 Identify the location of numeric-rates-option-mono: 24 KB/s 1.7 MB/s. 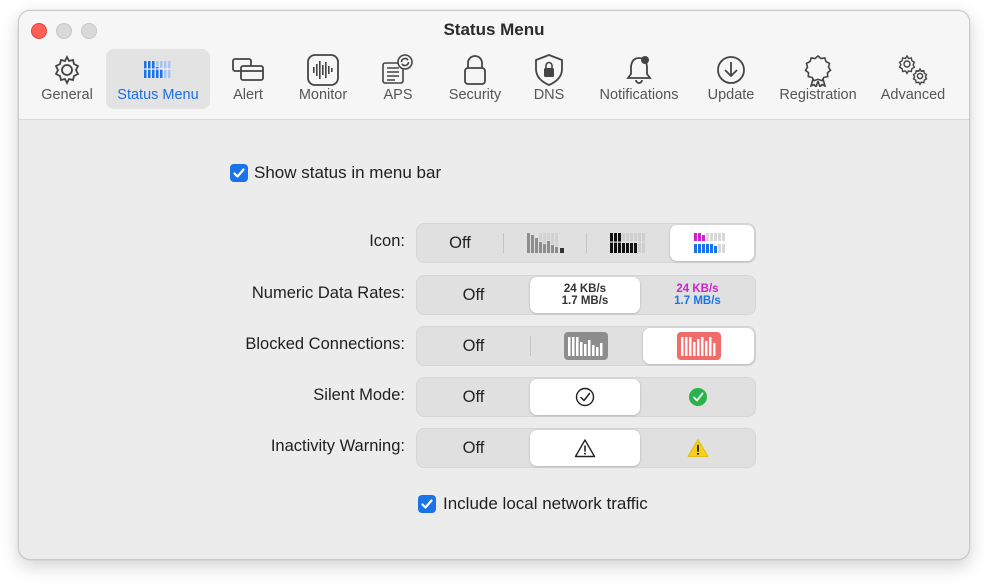
(585, 295).